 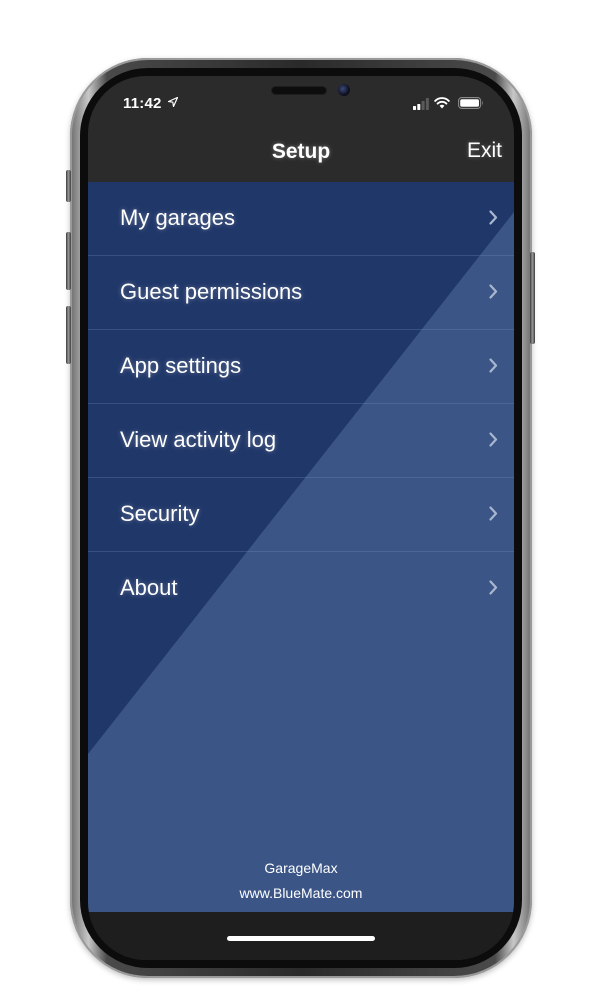 What do you see at coordinates (299, 90) in the screenshot?
I see `speaker-grille` at bounding box center [299, 90].